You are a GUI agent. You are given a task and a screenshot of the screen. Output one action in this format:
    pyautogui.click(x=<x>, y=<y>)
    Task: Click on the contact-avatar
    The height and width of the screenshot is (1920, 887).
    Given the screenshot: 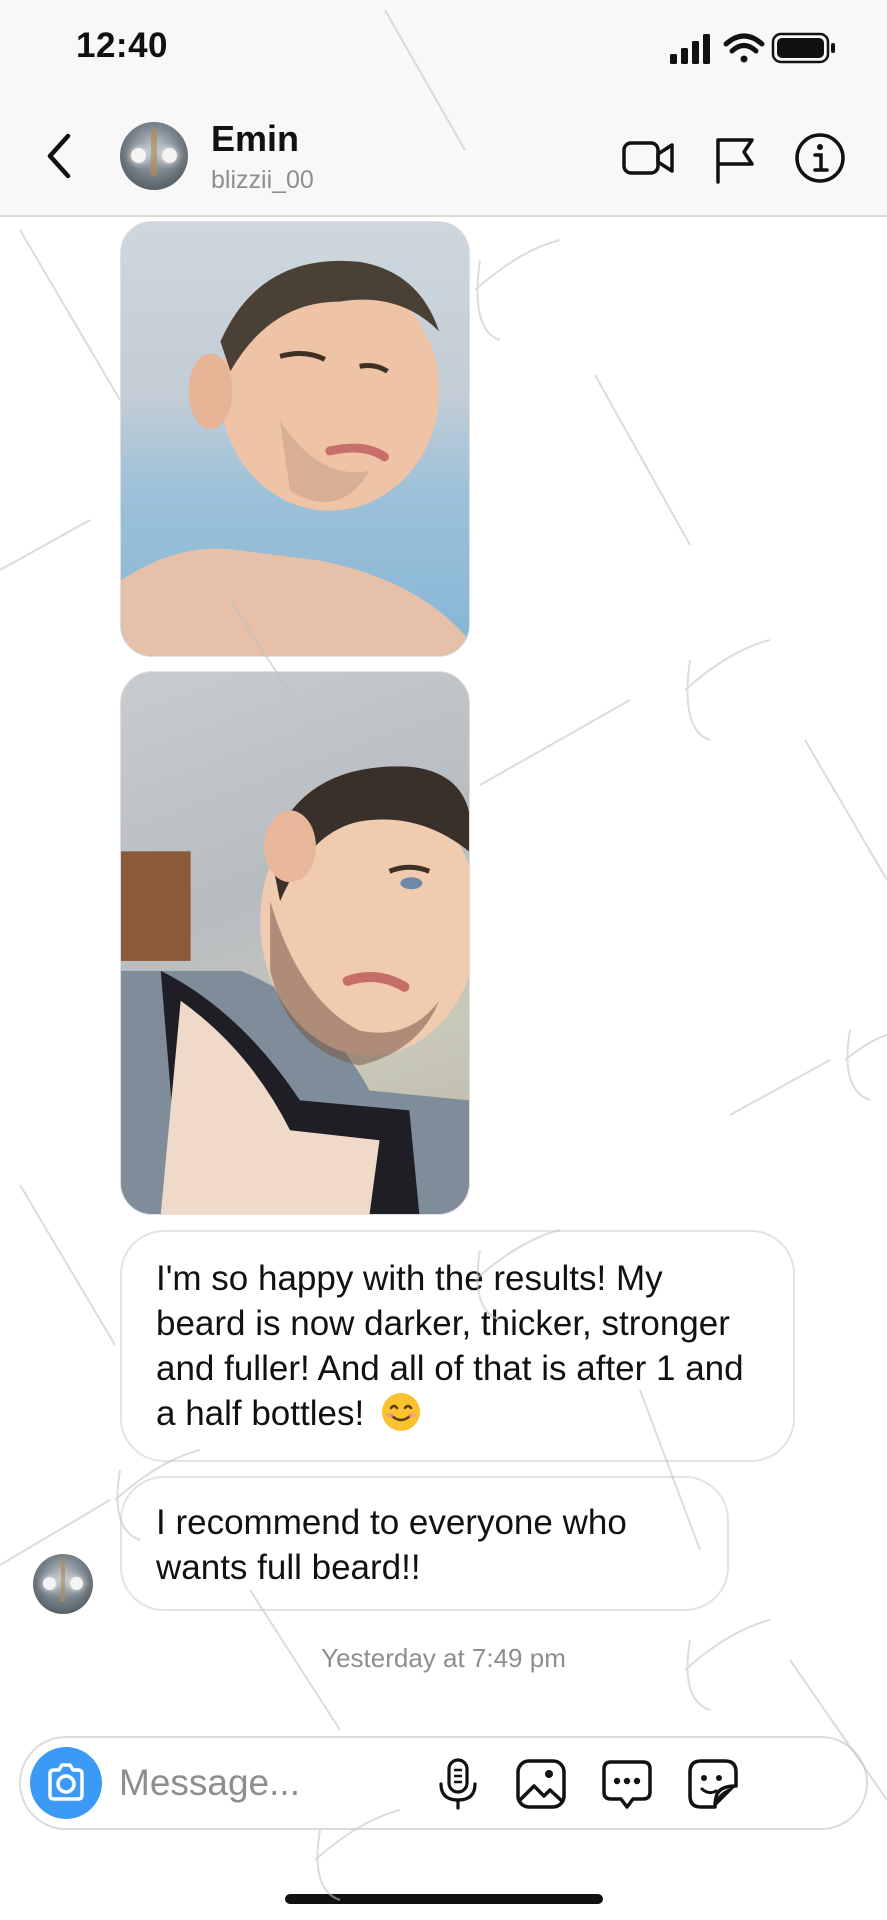 What is the action you would take?
    pyautogui.click(x=154, y=156)
    